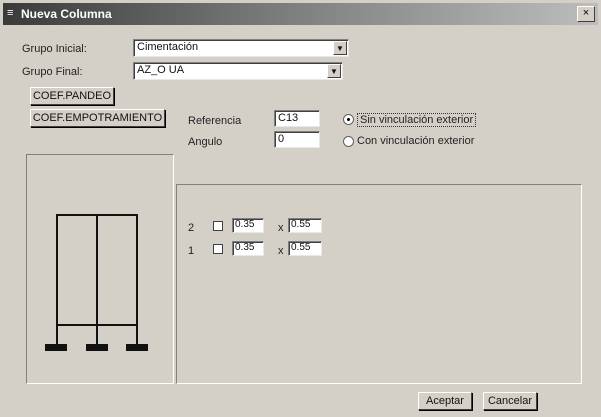 The image size is (601, 417). Describe the element at coordinates (96, 282) in the screenshot. I see `frame-diagram` at that location.